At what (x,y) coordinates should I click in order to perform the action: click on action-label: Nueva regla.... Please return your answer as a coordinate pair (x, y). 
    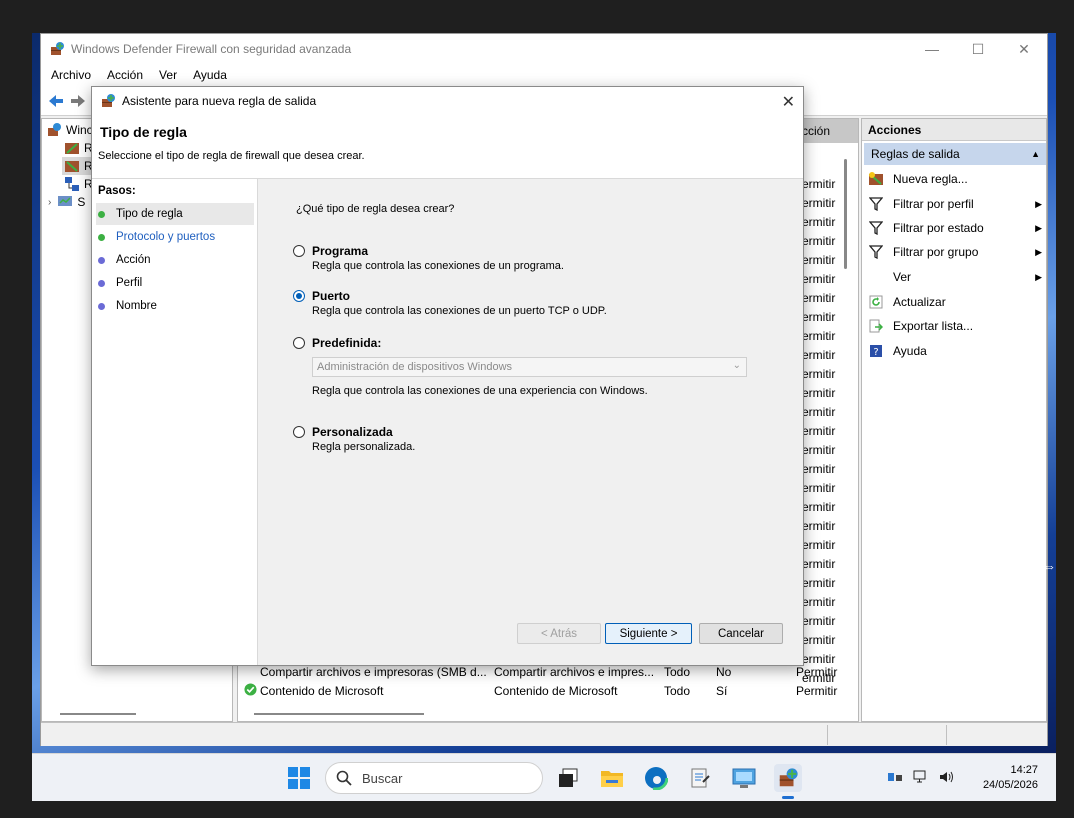
    Looking at the image, I should click on (930, 179).